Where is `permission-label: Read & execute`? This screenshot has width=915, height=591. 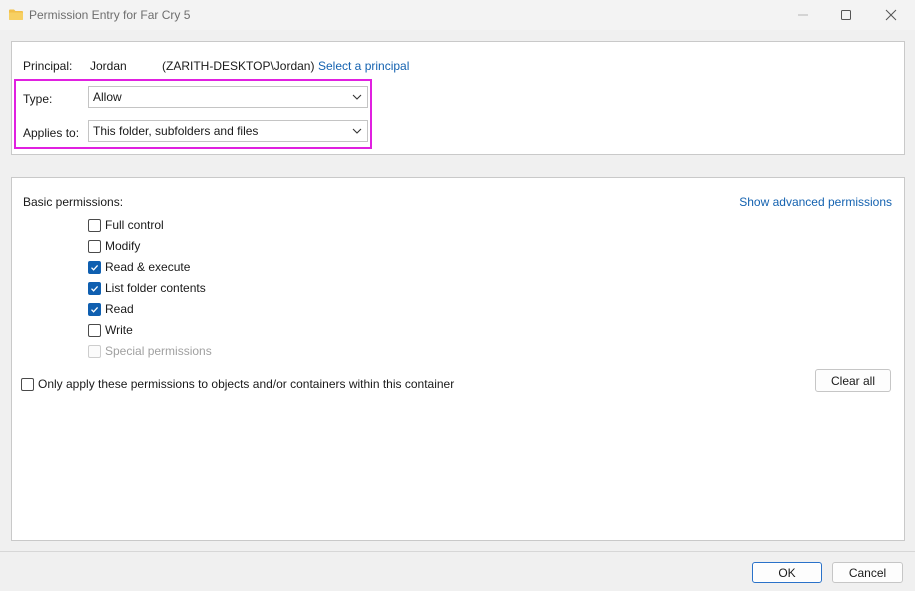 permission-label: Read & execute is located at coordinates (148, 267).